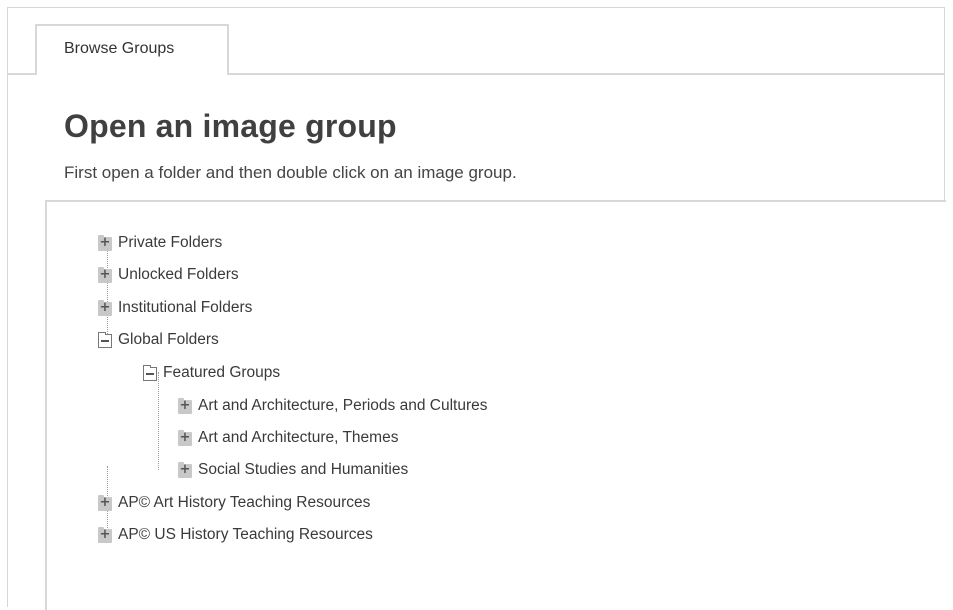 The image size is (953, 610). Describe the element at coordinates (119, 48) in the screenshot. I see `tab-browse-groups-label: Browse Groups` at that location.